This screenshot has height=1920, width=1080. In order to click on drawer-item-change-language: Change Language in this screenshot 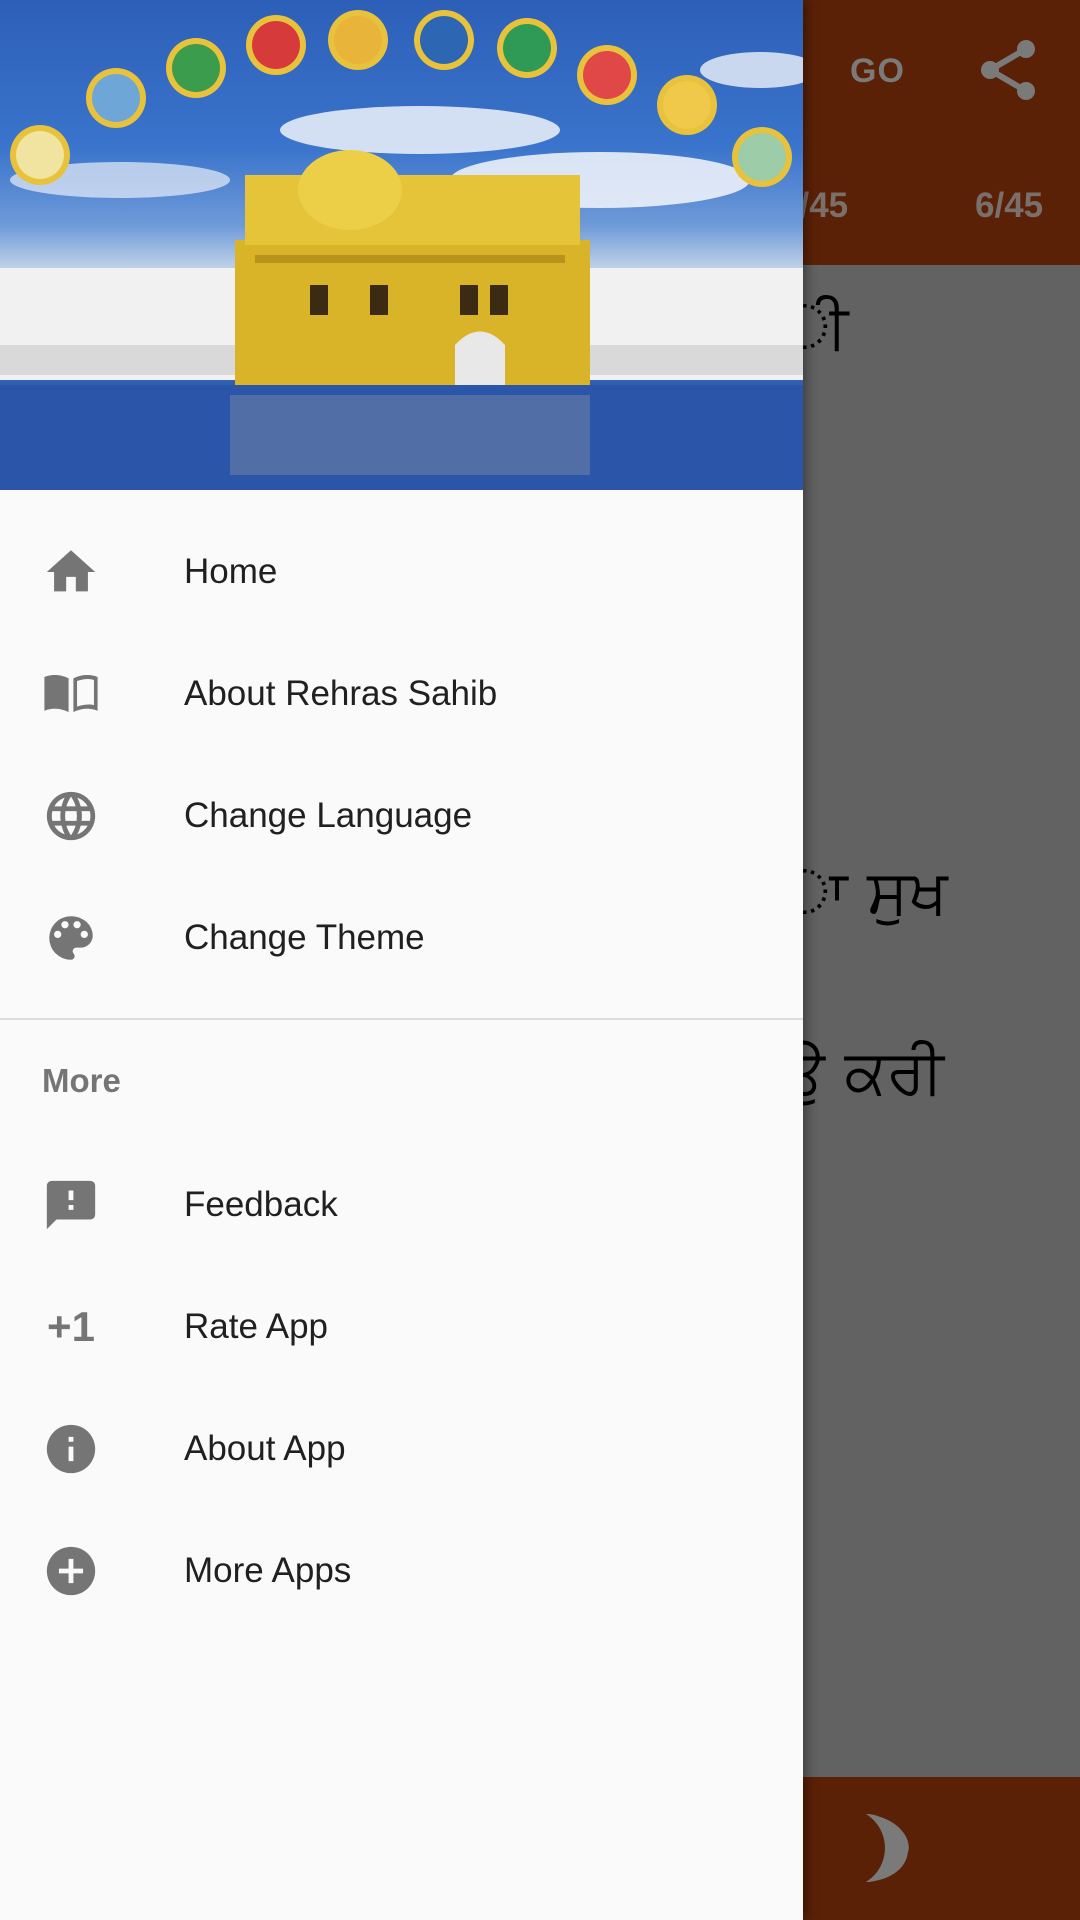, I will do `click(401, 816)`.